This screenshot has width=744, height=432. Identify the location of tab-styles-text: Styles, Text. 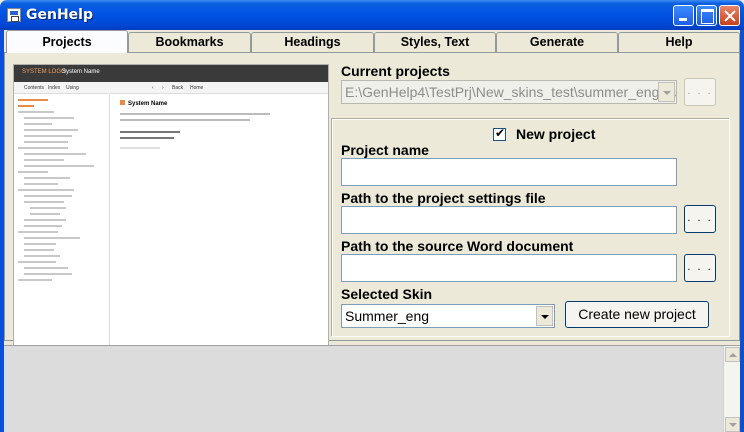
(435, 42).